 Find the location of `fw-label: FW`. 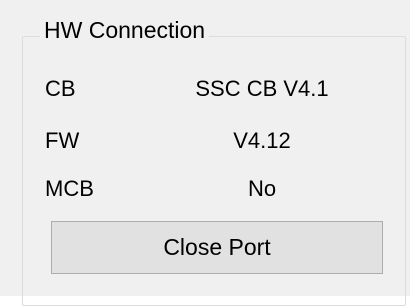

fw-label: FW is located at coordinates (62, 140).